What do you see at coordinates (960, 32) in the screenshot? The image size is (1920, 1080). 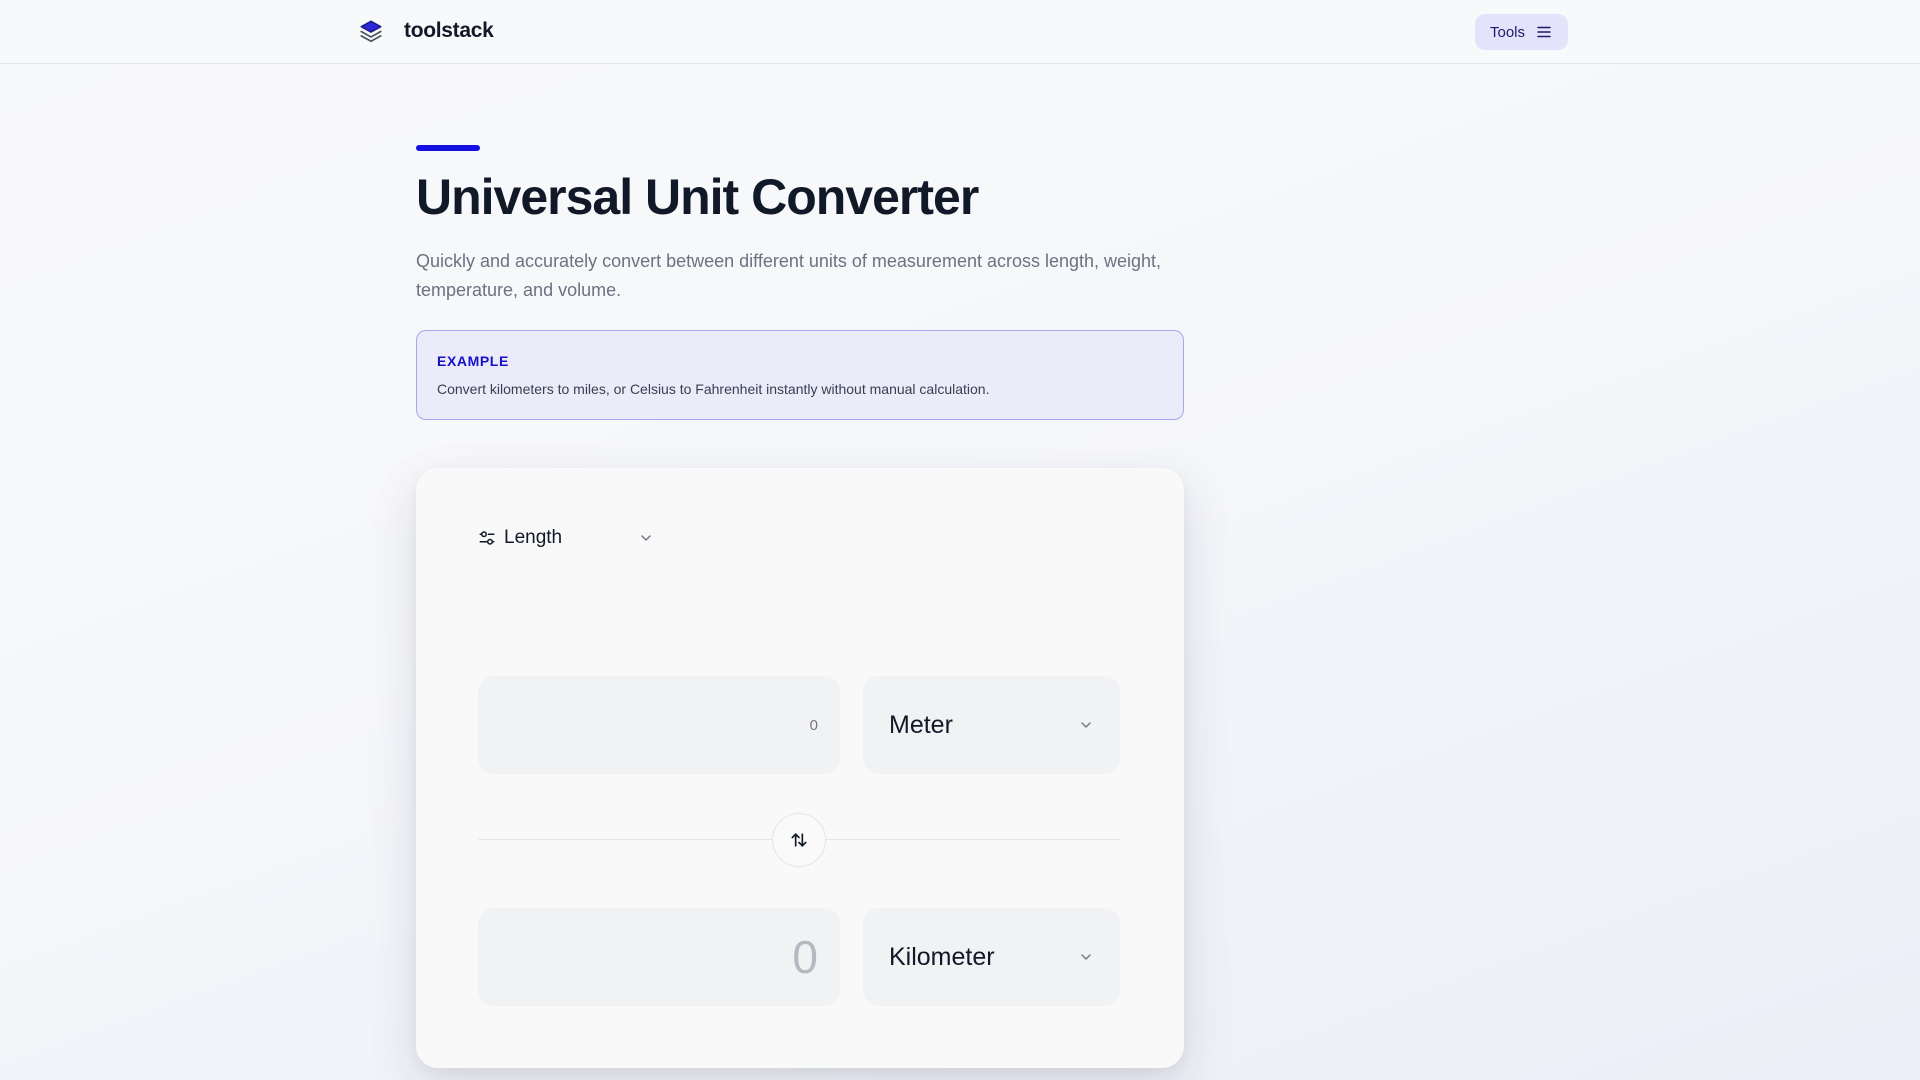 I see `top-navigation-bar: toolstack Tools` at bounding box center [960, 32].